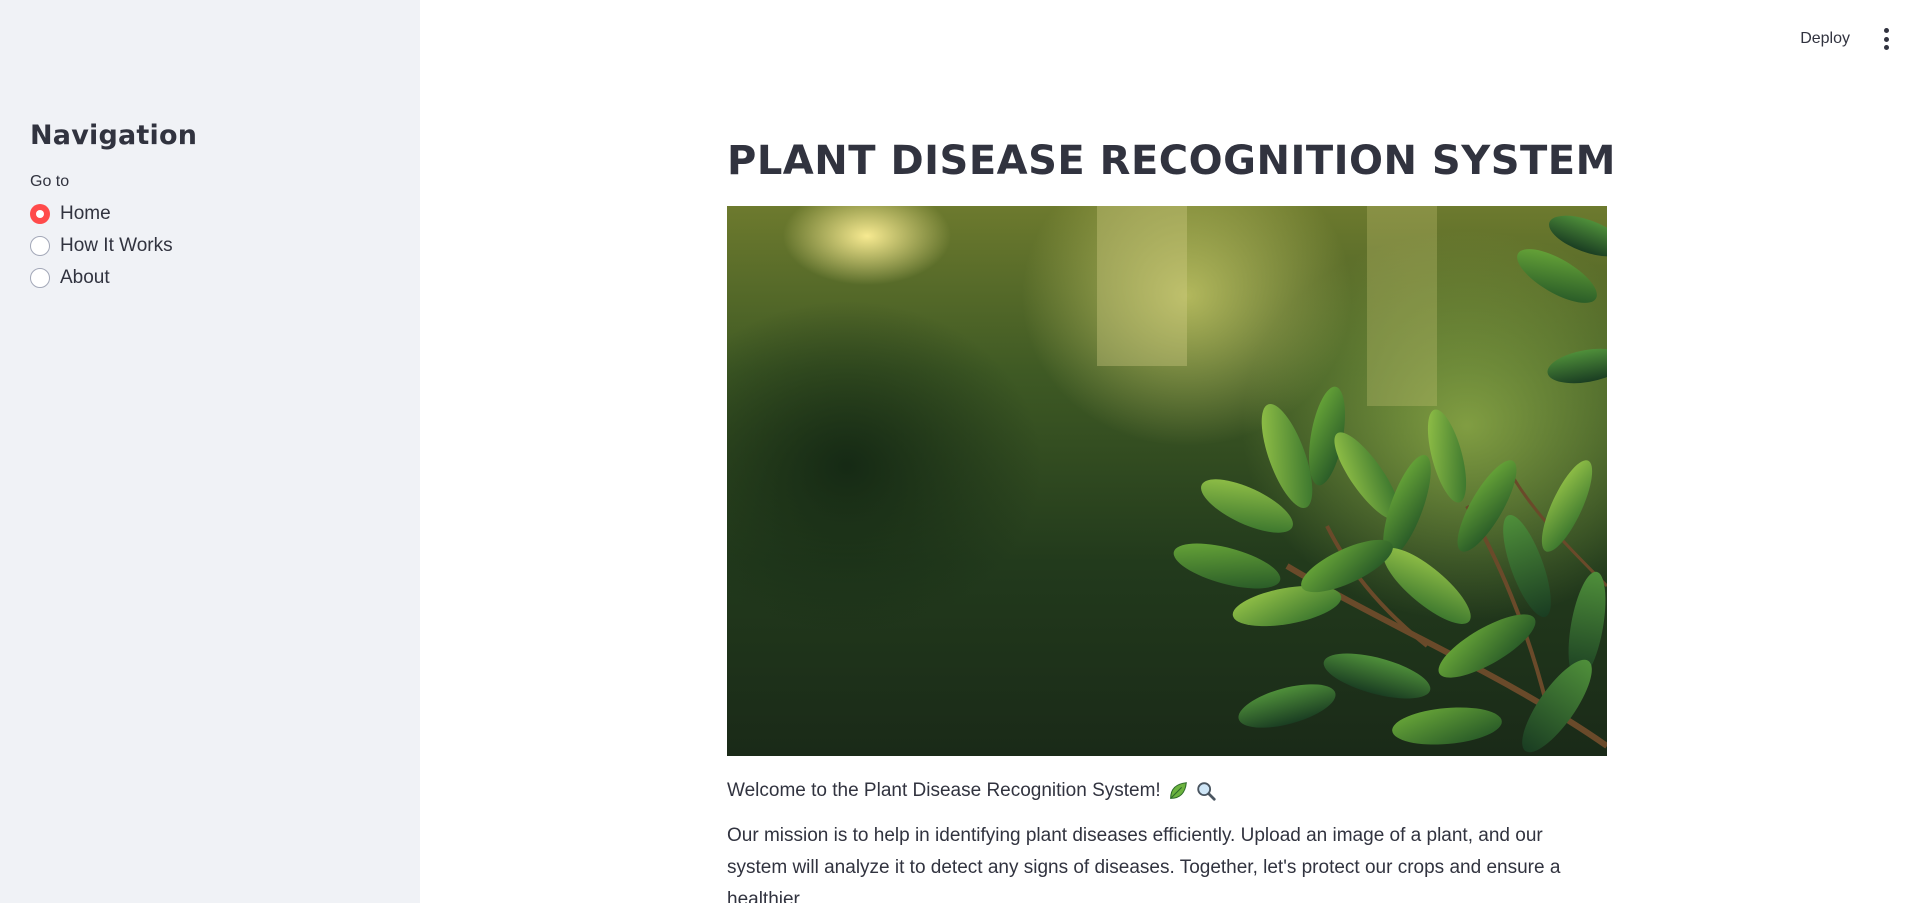 This screenshot has height=903, width=1914. What do you see at coordinates (1206, 791) in the screenshot?
I see `magnifier-icon` at bounding box center [1206, 791].